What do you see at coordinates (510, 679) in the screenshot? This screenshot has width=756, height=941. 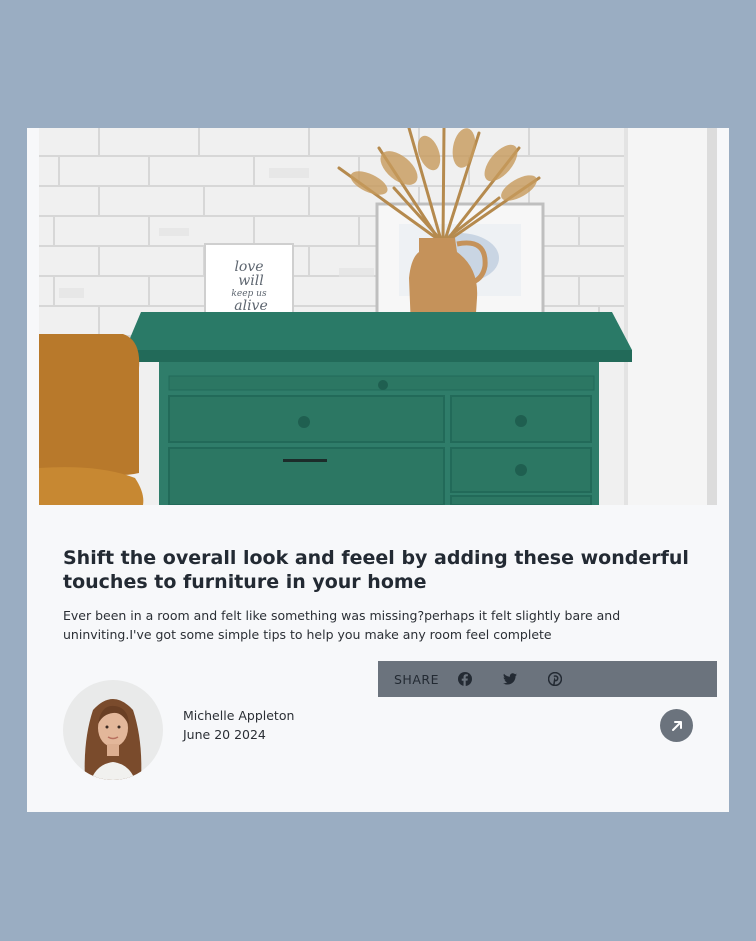 I see `twitter-icon` at bounding box center [510, 679].